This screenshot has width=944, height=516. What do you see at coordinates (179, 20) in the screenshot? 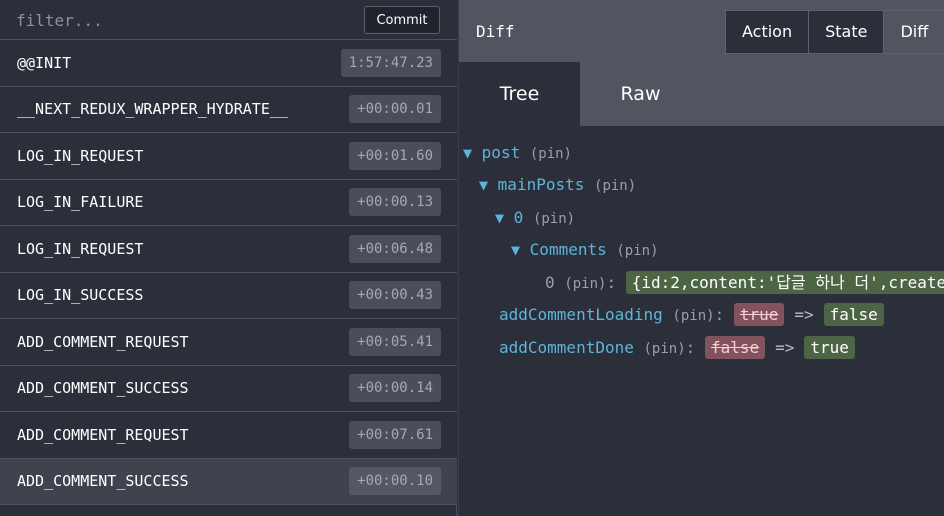
I see `filter-input` at bounding box center [179, 20].